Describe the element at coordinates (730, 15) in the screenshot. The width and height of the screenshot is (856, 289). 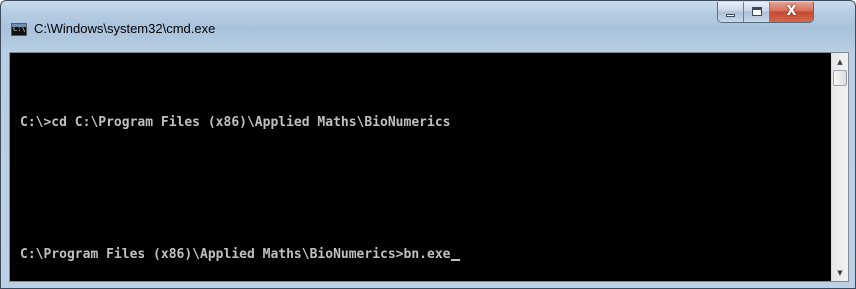
I see `minimize-icon` at that location.